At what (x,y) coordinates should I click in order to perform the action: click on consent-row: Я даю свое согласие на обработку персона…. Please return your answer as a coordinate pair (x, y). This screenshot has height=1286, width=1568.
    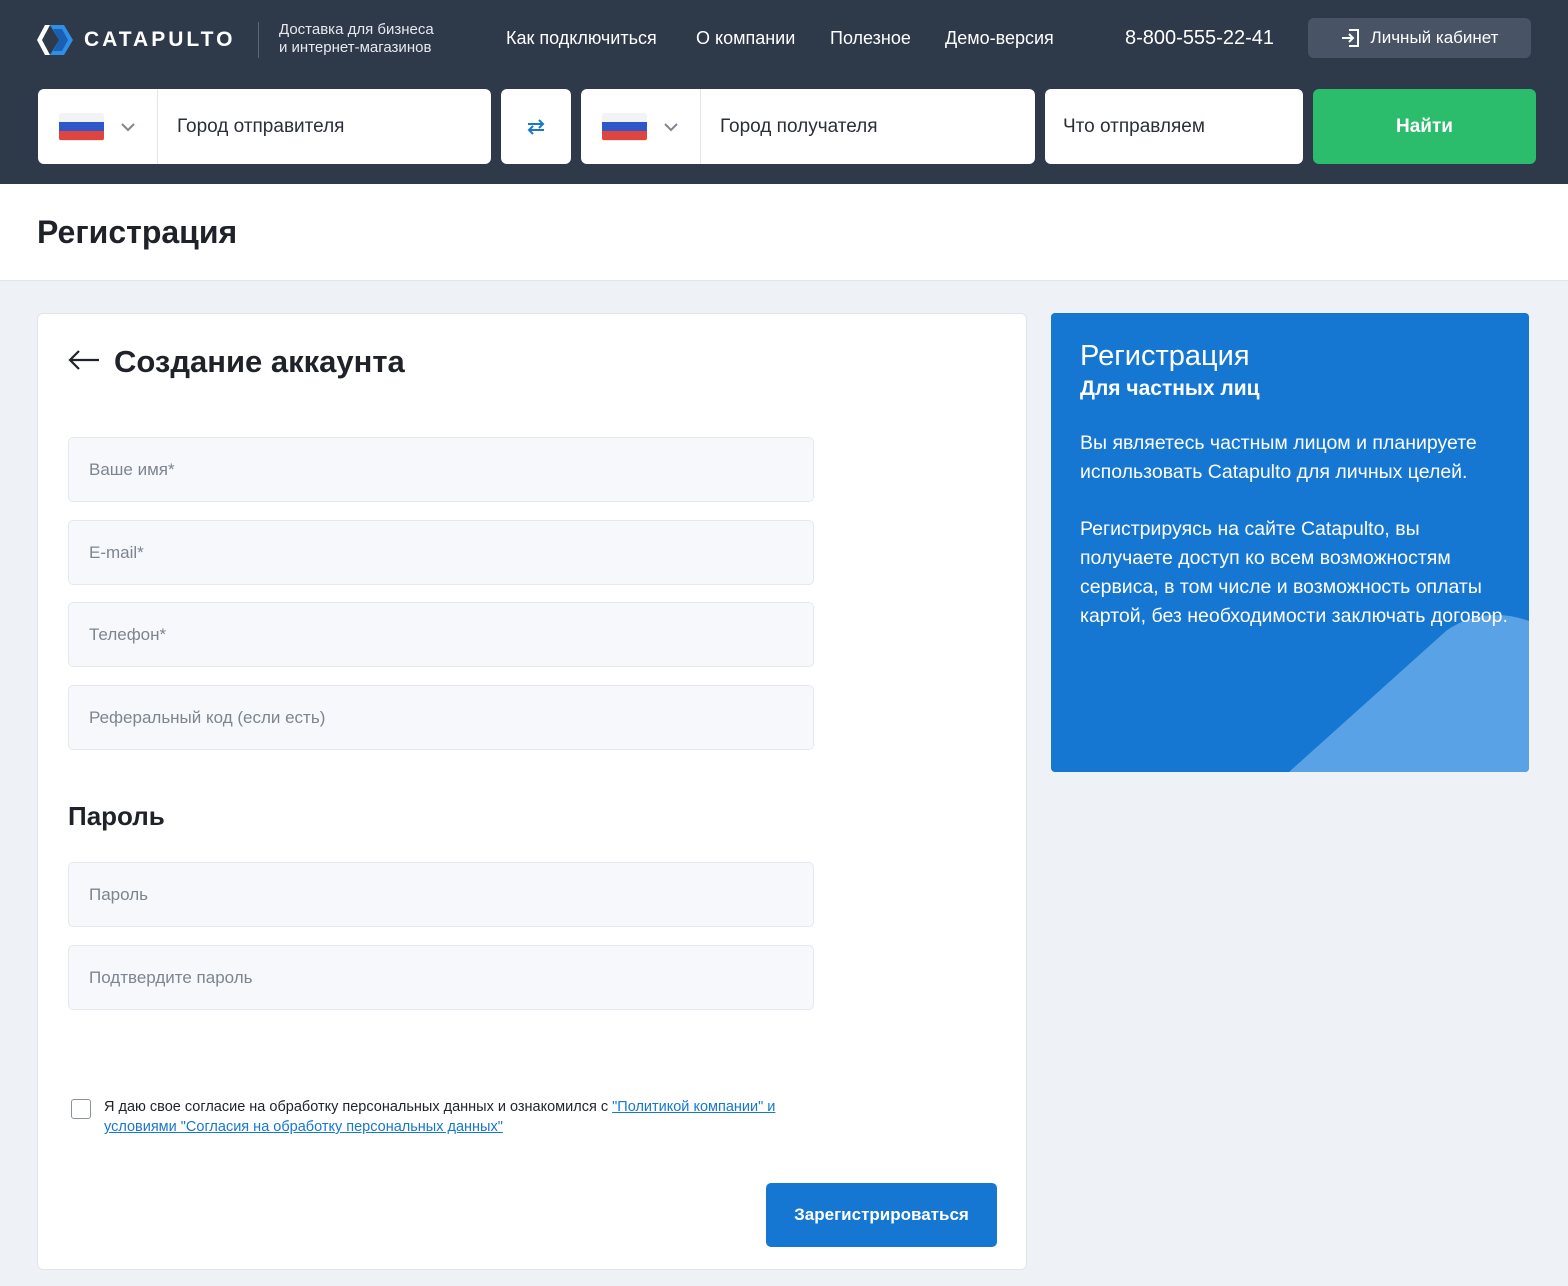
    Looking at the image, I should click on (451, 1117).